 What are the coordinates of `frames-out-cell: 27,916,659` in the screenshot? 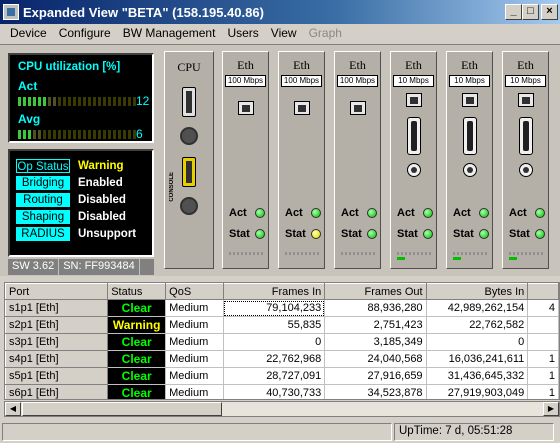 It's located at (375, 376).